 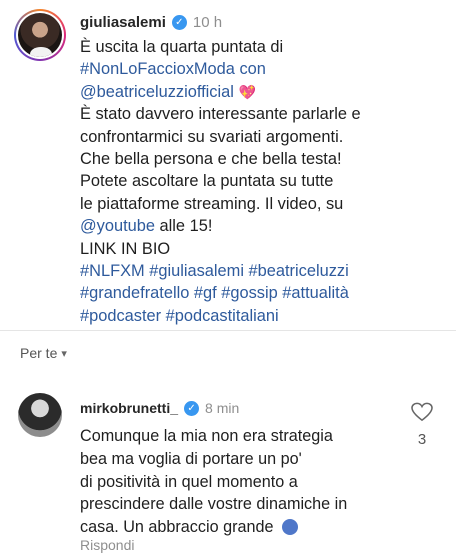 I want to click on like-count: 3, so click(x=422, y=439).